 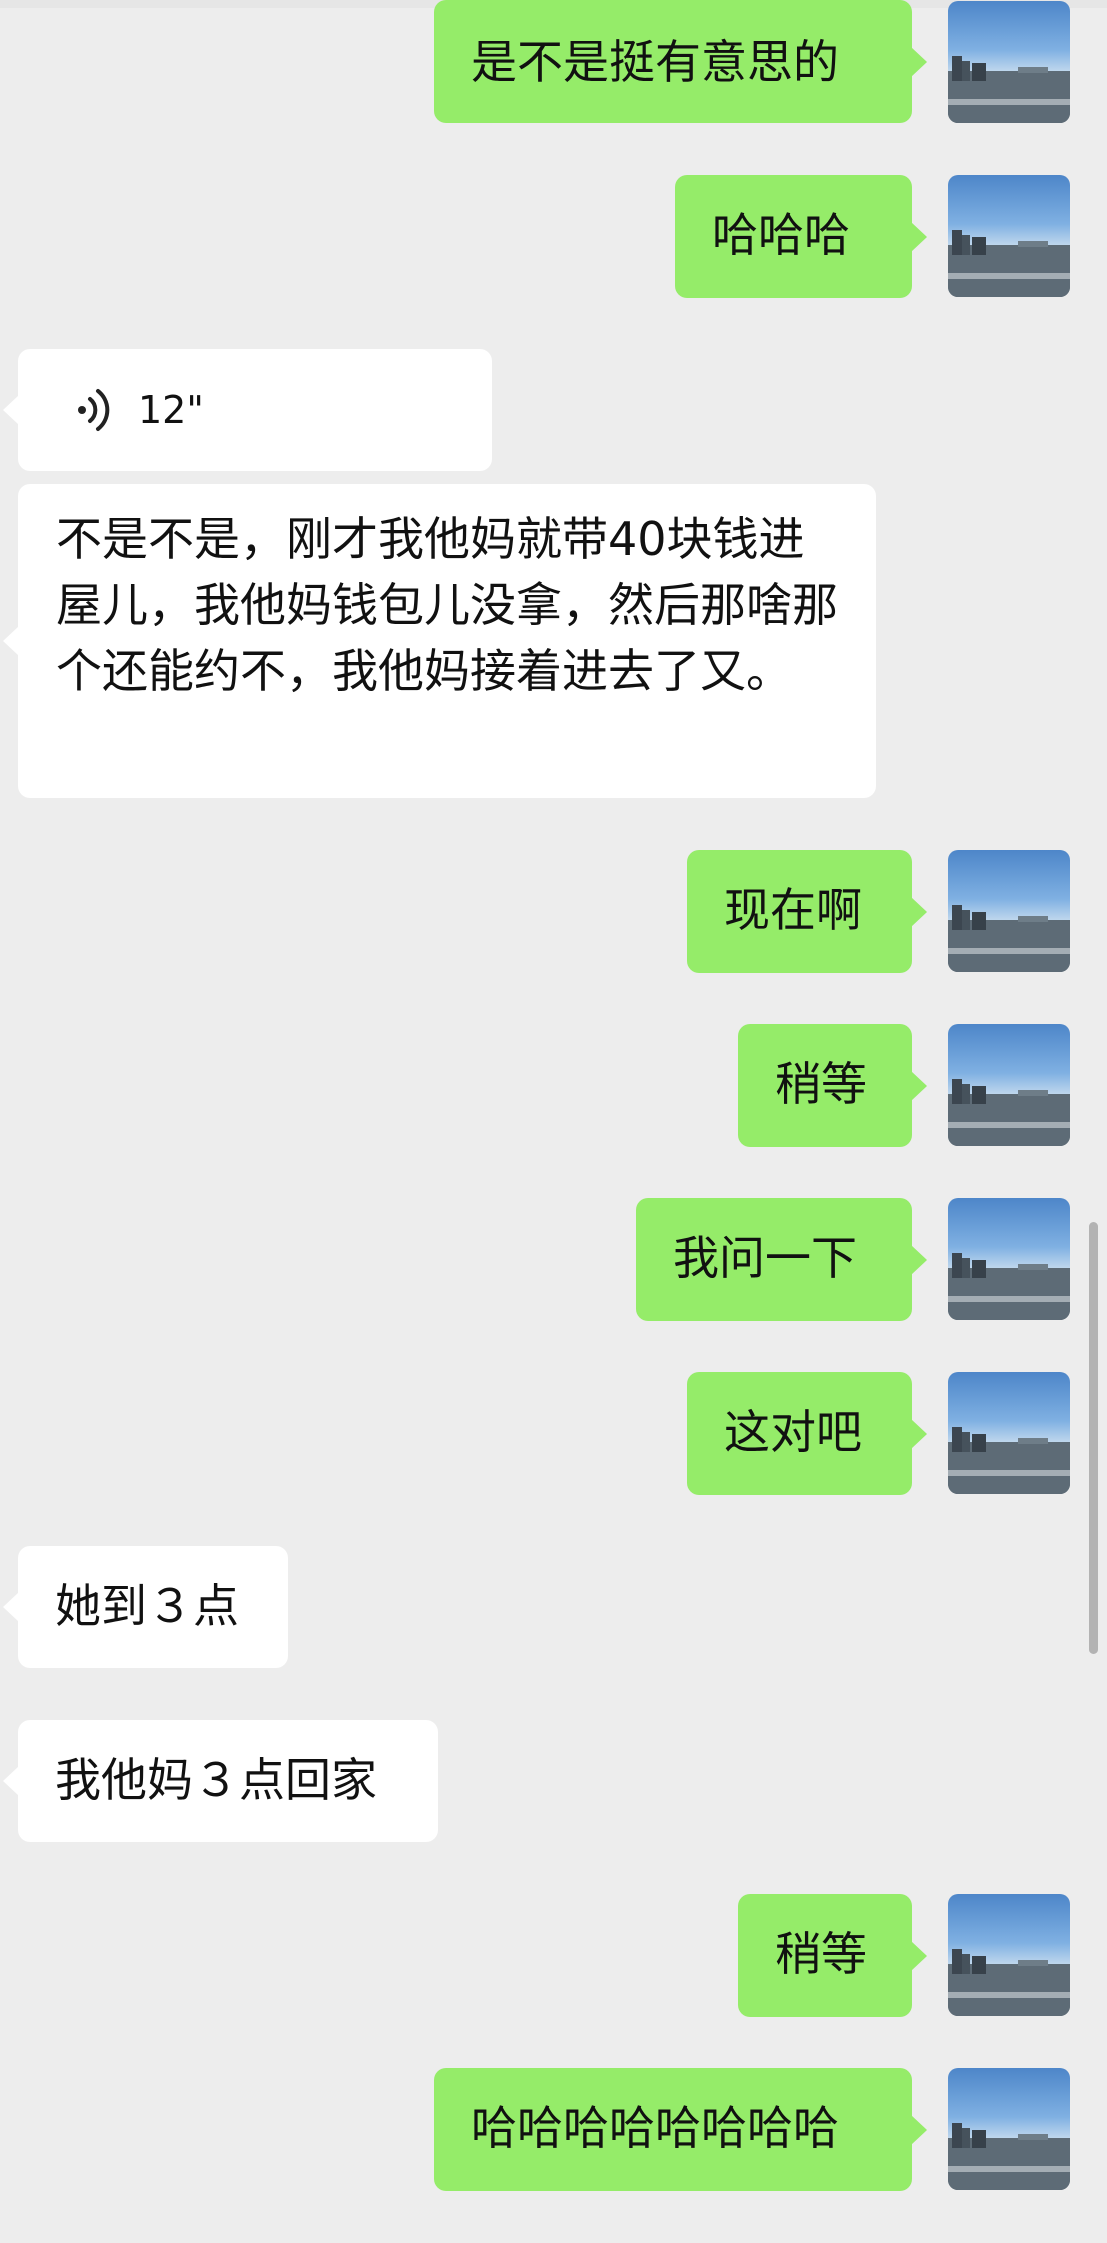 What do you see at coordinates (680, 61) in the screenshot?
I see `message-bubble-outgoing: 是不是挺有意思的` at bounding box center [680, 61].